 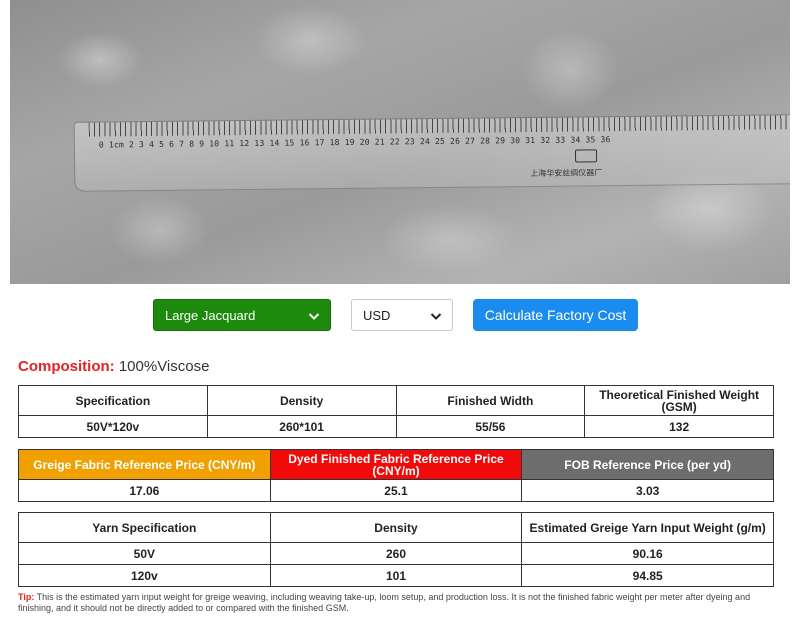 I want to click on composition-label: Composition:, so click(x=66, y=366).